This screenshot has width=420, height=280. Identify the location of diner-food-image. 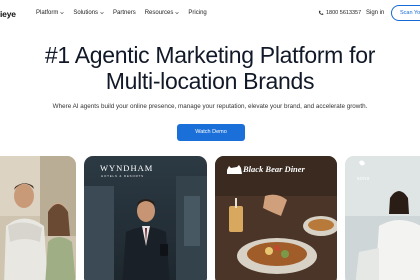
(276, 218).